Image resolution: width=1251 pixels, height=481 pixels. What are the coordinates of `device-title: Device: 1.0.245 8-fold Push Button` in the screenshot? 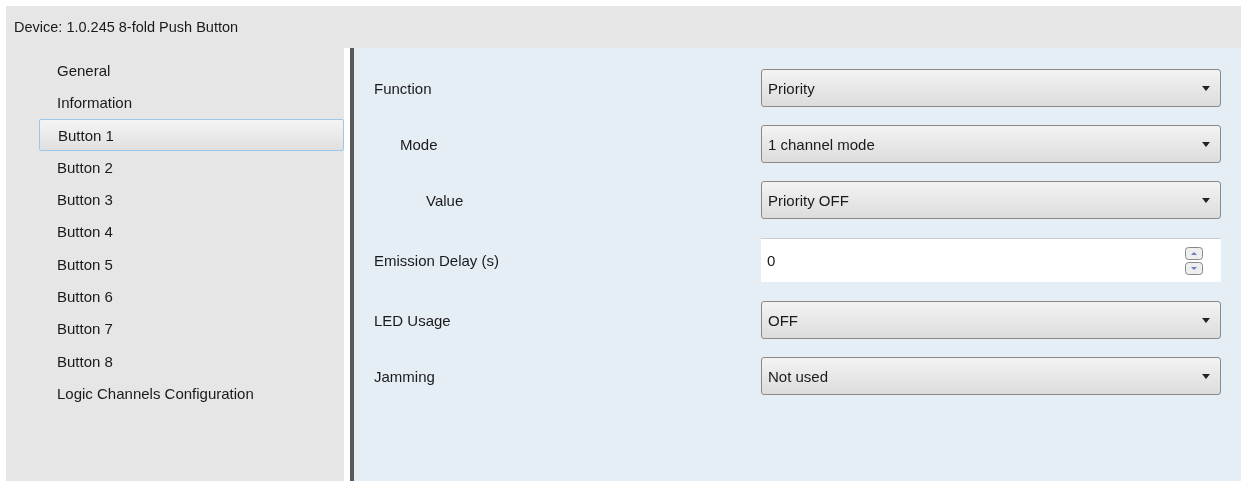 It's located at (126, 27).